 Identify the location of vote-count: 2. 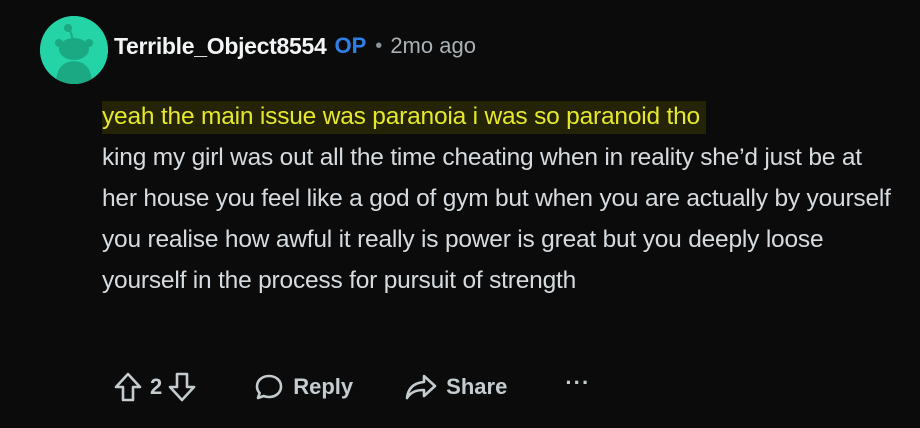
(156, 386).